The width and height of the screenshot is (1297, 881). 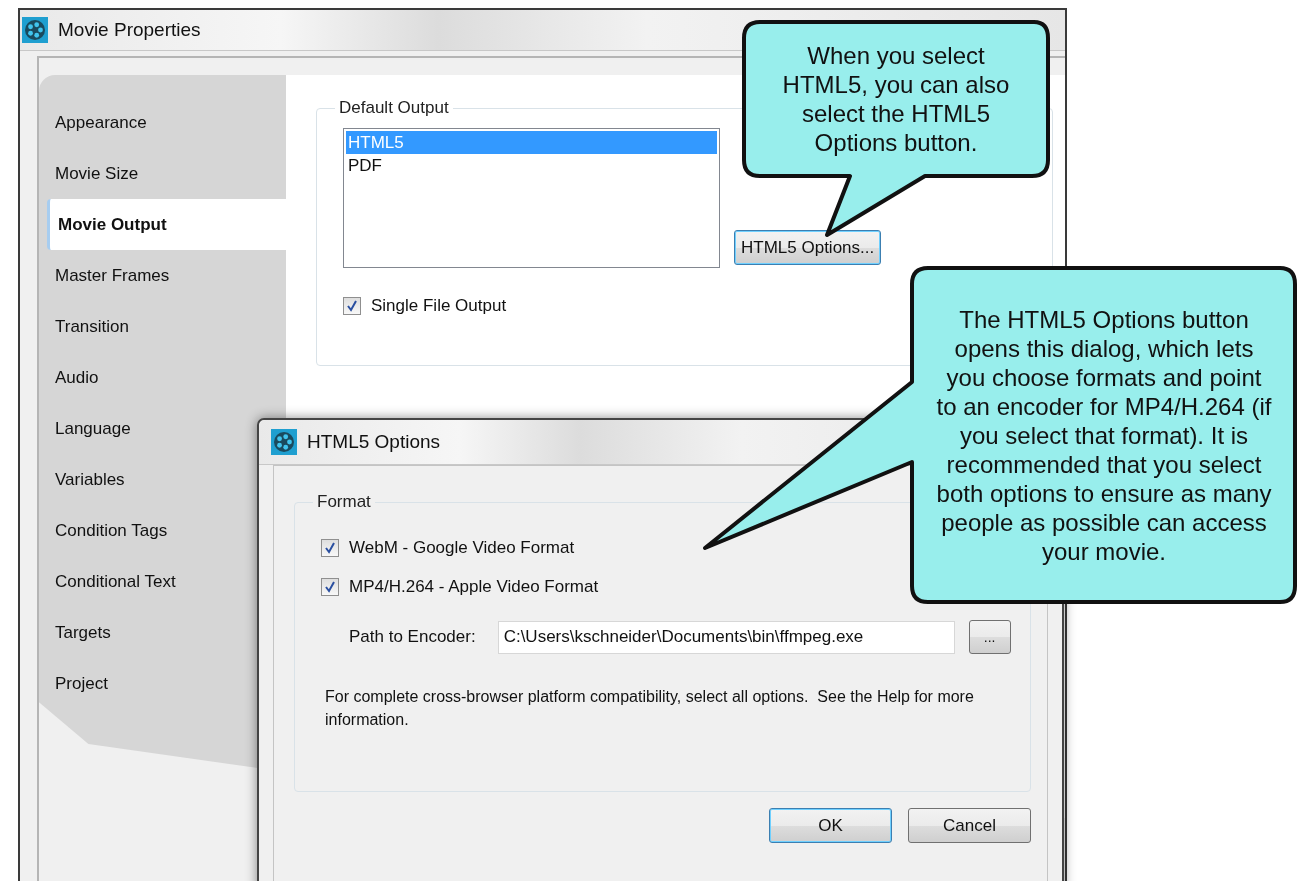 I want to click on sidebar-tab: Movie Size, so click(x=162, y=173).